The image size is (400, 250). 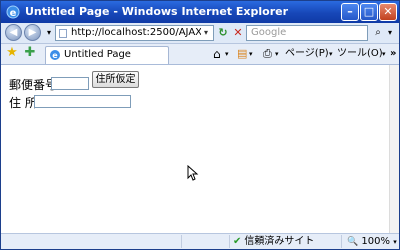 I want to click on search-box: Google, so click(x=307, y=33).